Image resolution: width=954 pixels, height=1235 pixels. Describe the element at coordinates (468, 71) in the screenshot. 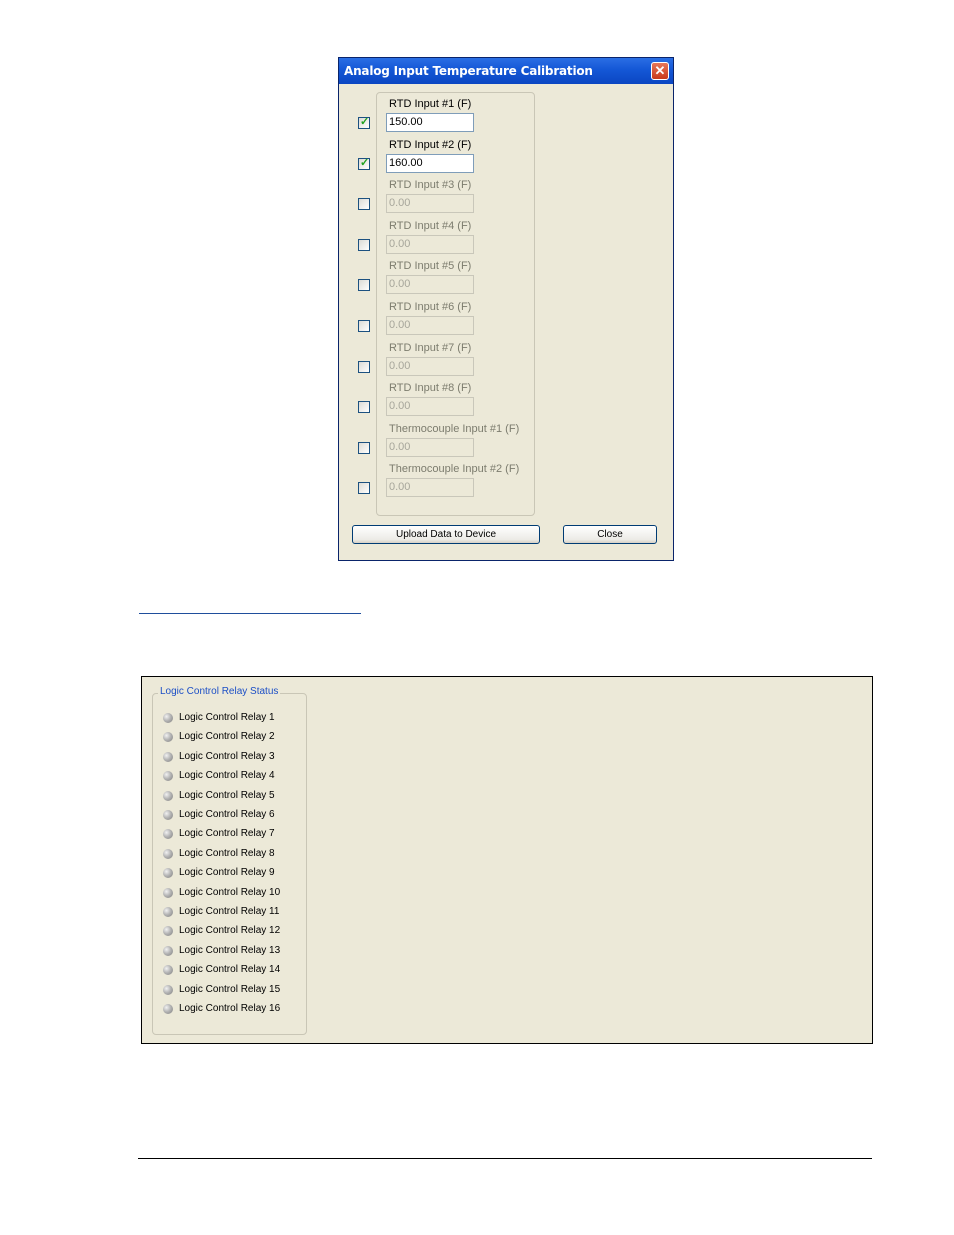

I see `dialog-title: Analog Input Temperature Calibration` at that location.